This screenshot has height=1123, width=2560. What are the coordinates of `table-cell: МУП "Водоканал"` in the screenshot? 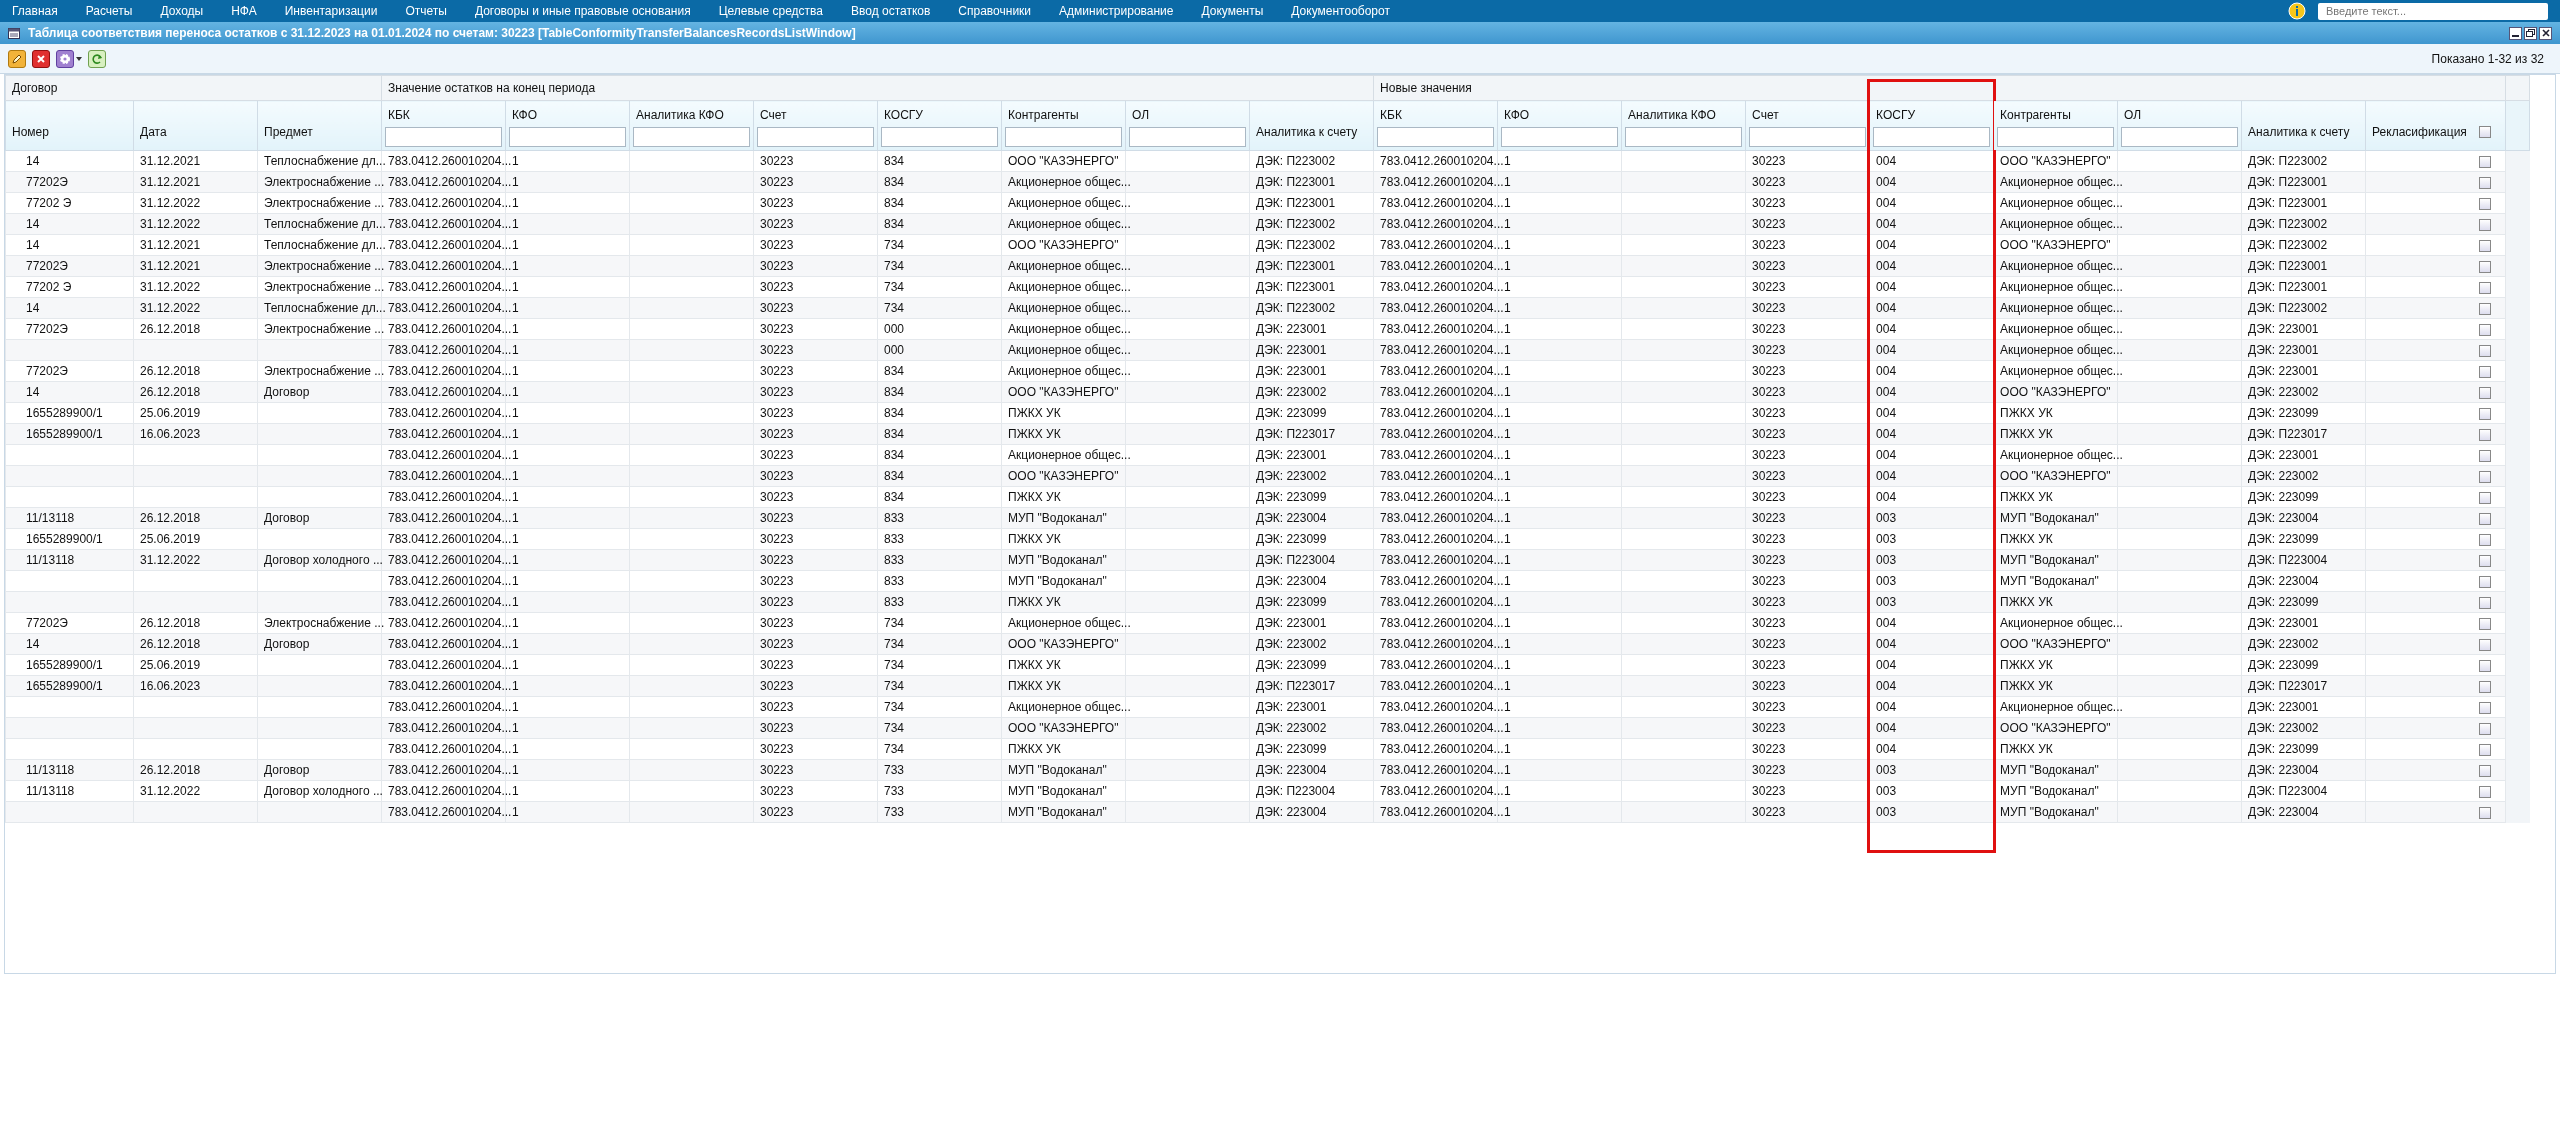 It's located at (1057, 581).